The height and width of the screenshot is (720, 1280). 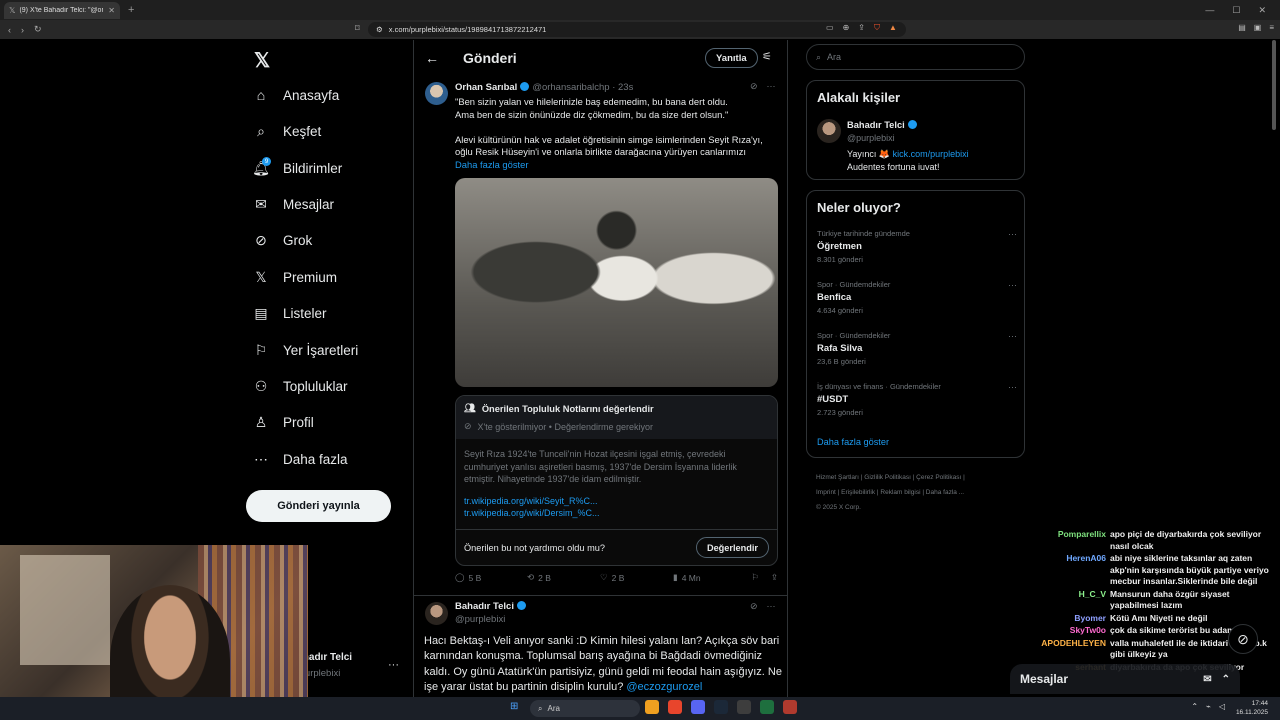 What do you see at coordinates (306, 350) in the screenshot?
I see `nav-item-bookmarks: ⚐ Yer İşaretleri` at bounding box center [306, 350].